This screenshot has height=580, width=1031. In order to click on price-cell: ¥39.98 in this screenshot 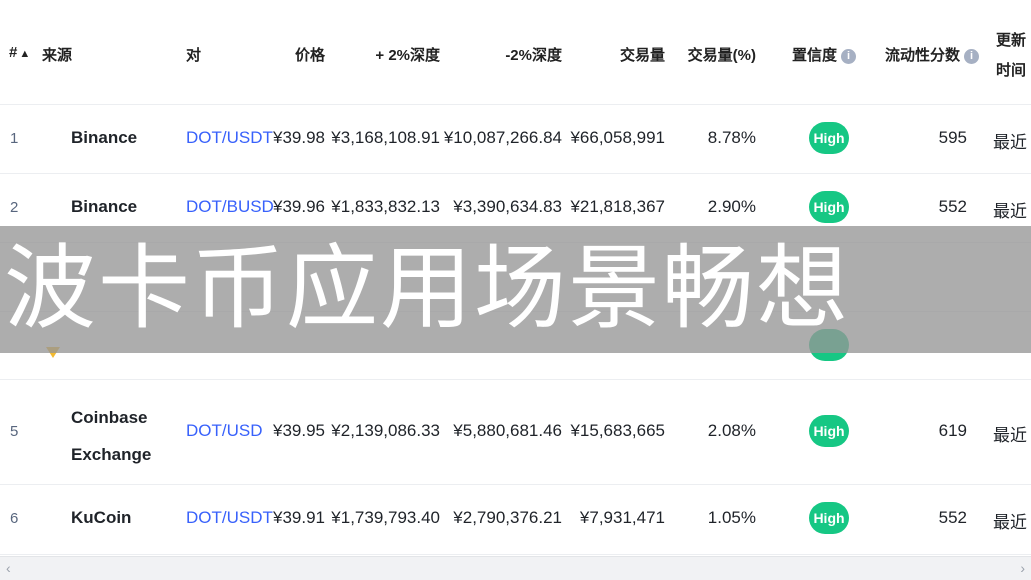, I will do `click(299, 137)`.